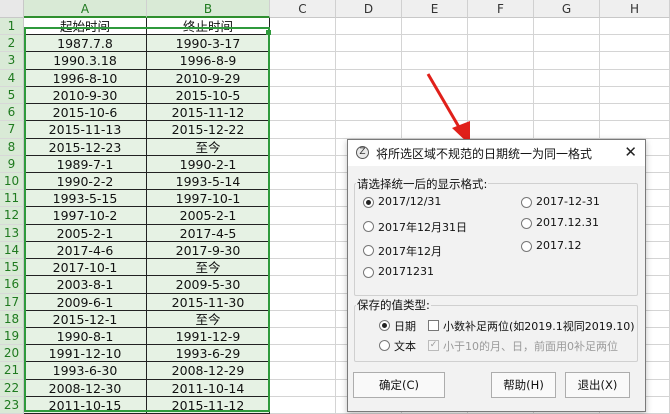 The height and width of the screenshot is (414, 670). Describe the element at coordinates (410, 251) in the screenshot. I see `format-option-label: 2017年12月` at that location.